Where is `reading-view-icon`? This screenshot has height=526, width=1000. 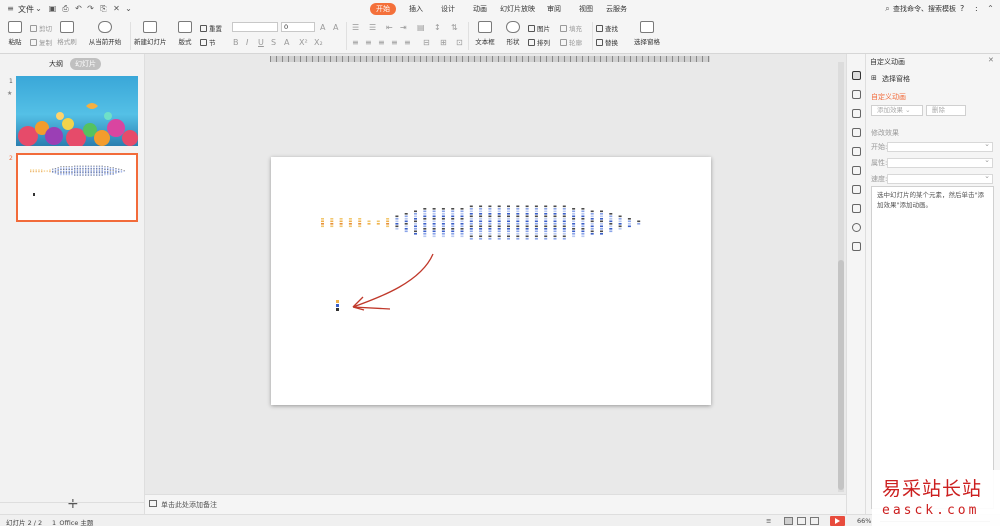
reading-view-icon is located at coordinates (814, 521).